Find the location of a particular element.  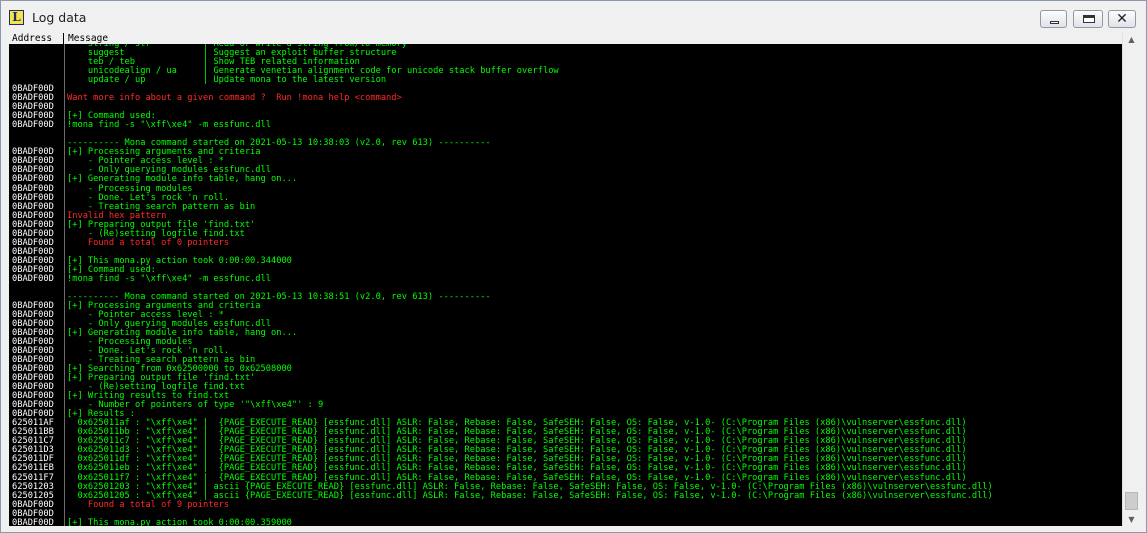

title-bar: L Log data ✕ is located at coordinates (573, 16).